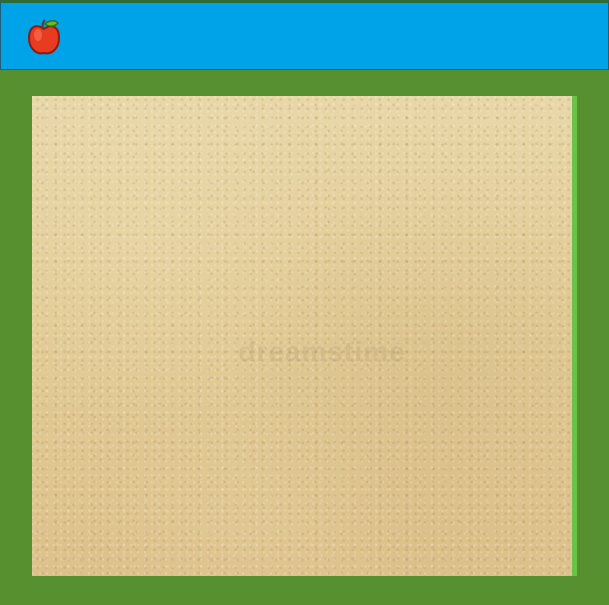  Describe the element at coordinates (322, 351) in the screenshot. I see `watermark: dreamstime` at that location.